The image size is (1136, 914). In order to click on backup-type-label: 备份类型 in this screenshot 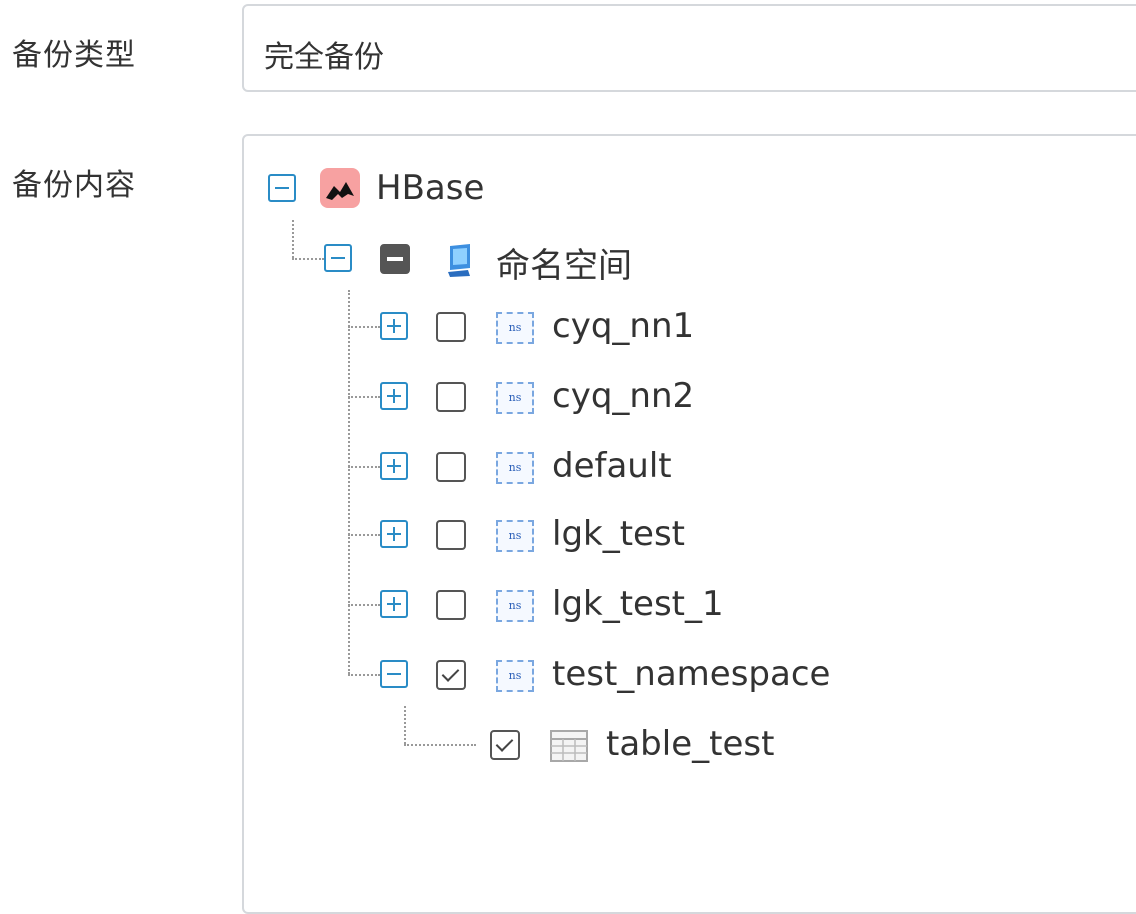, I will do `click(74, 55)`.